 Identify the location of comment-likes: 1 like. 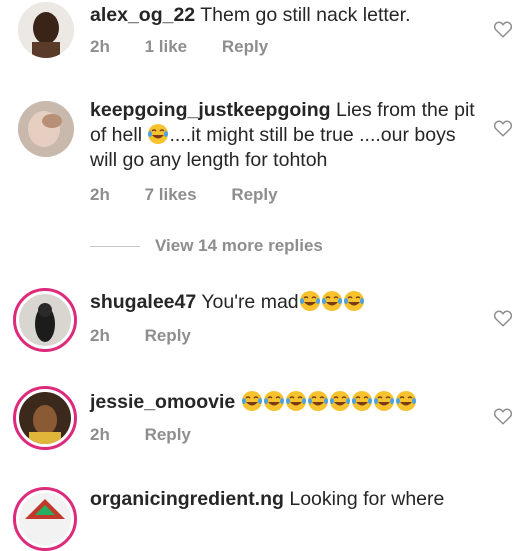
(166, 46).